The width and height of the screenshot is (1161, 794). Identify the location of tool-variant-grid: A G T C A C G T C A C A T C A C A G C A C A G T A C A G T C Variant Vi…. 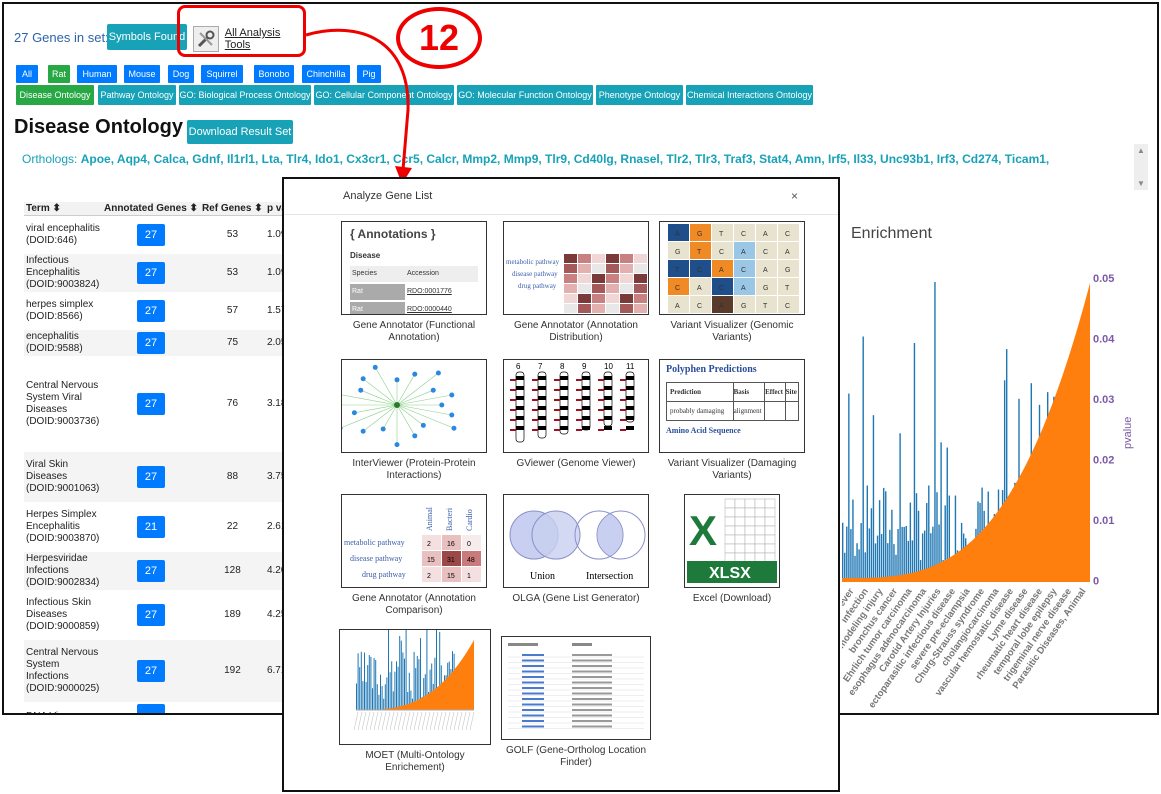
(732, 282).